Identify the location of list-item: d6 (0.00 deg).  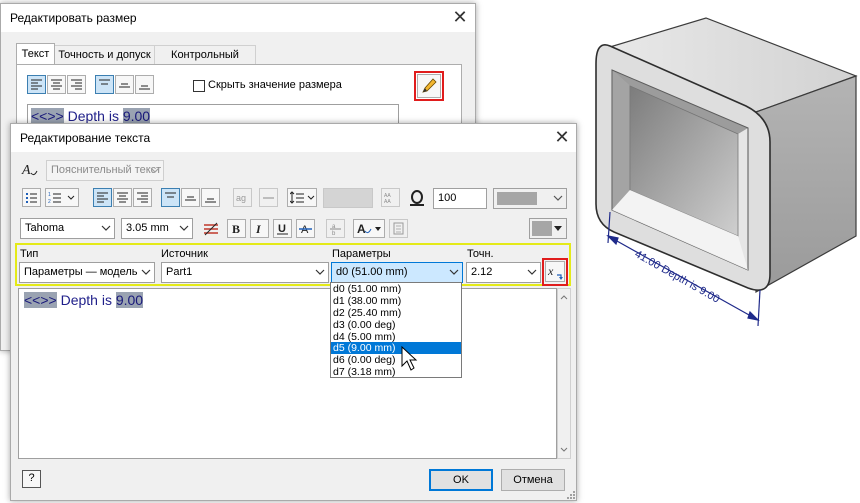
(396, 360).